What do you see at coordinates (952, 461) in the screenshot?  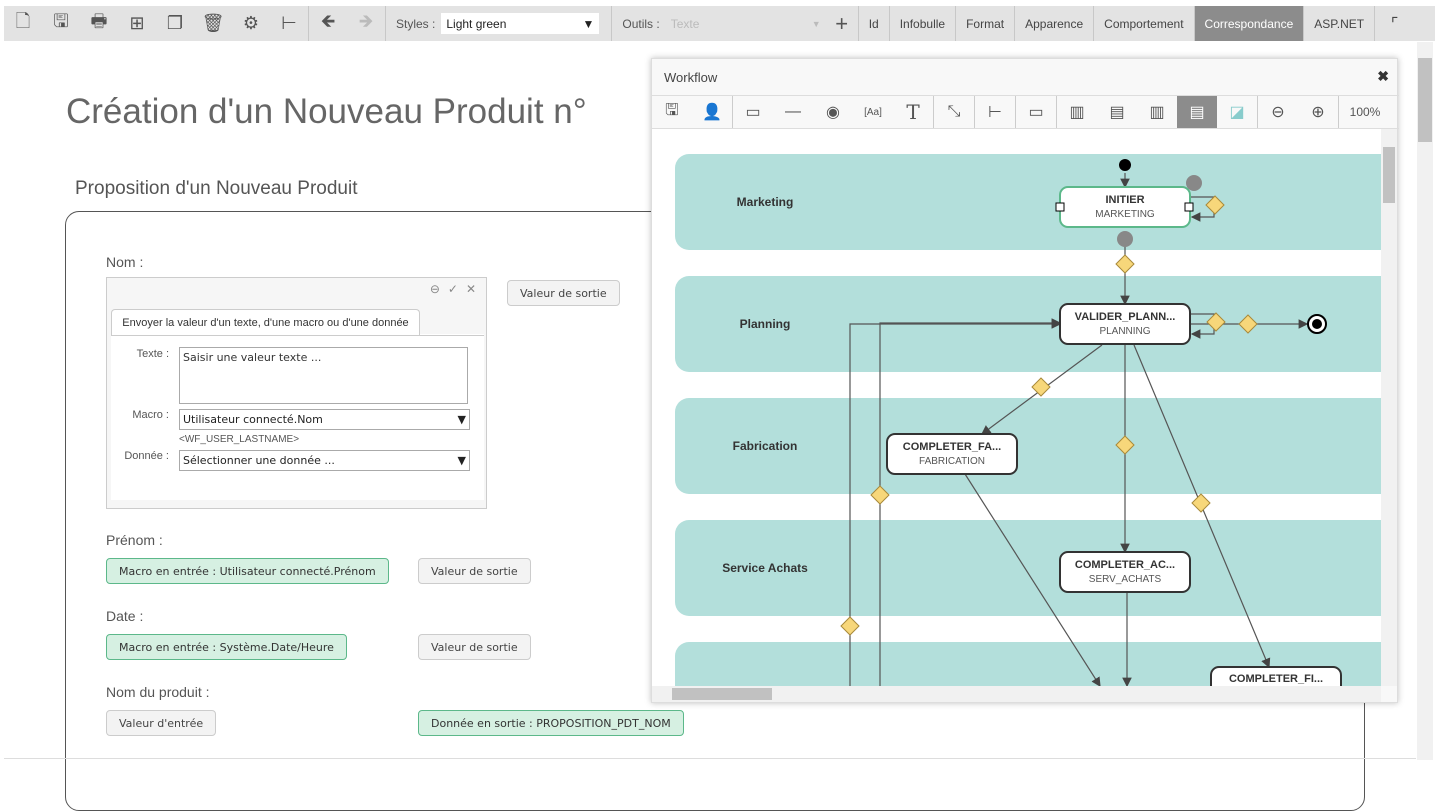 I see `task-lane: FABRICATION` at bounding box center [952, 461].